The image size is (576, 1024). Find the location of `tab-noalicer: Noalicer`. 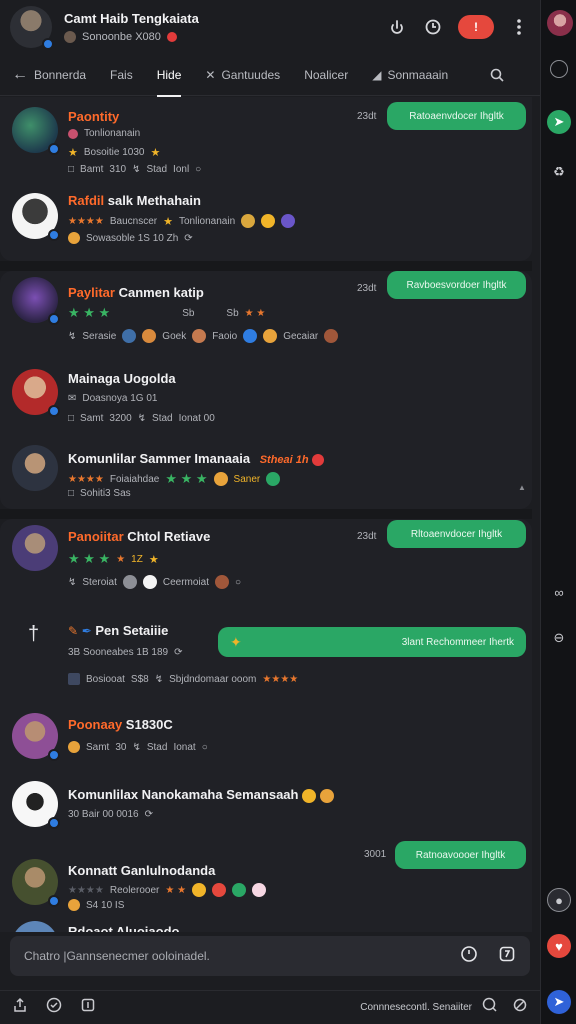

tab-noalicer: Noalicer is located at coordinates (326, 75).